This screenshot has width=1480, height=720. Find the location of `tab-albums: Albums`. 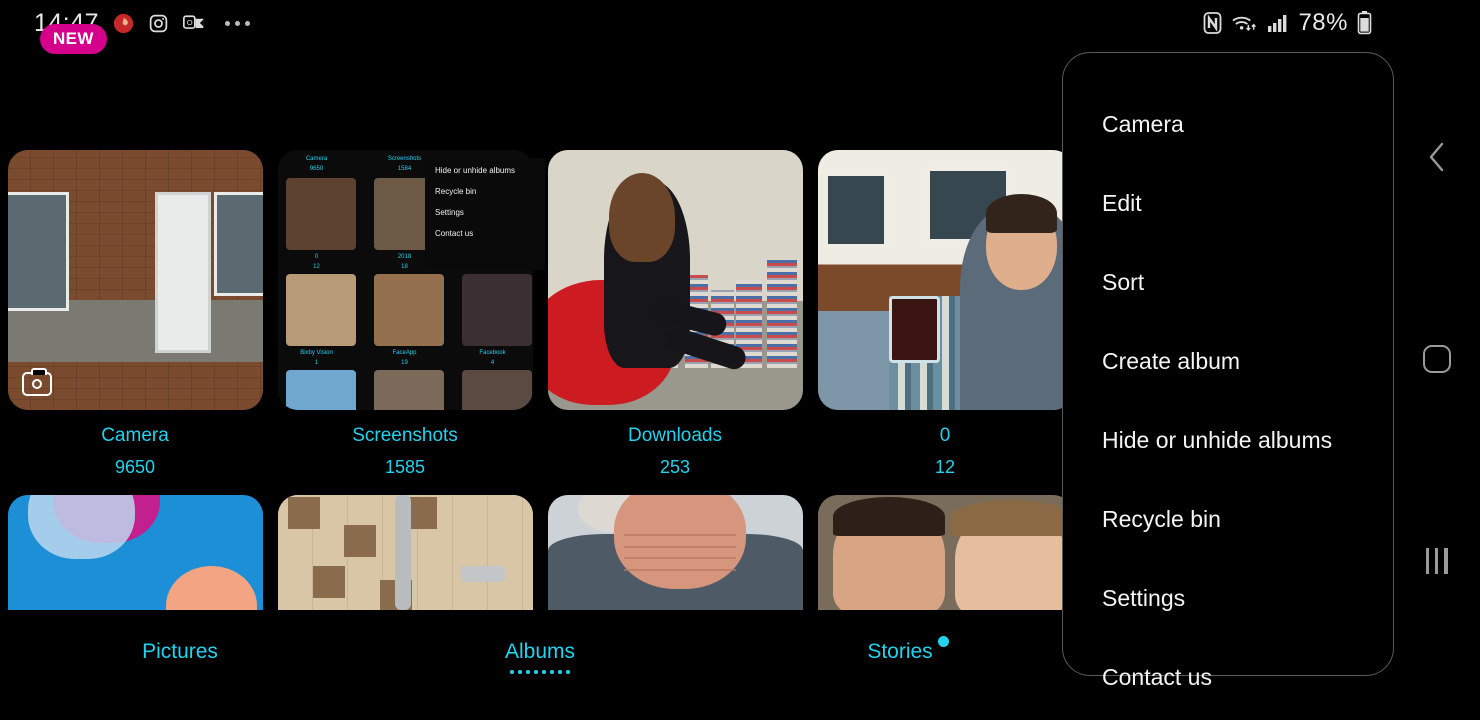

tab-albums: Albums is located at coordinates (540, 657).